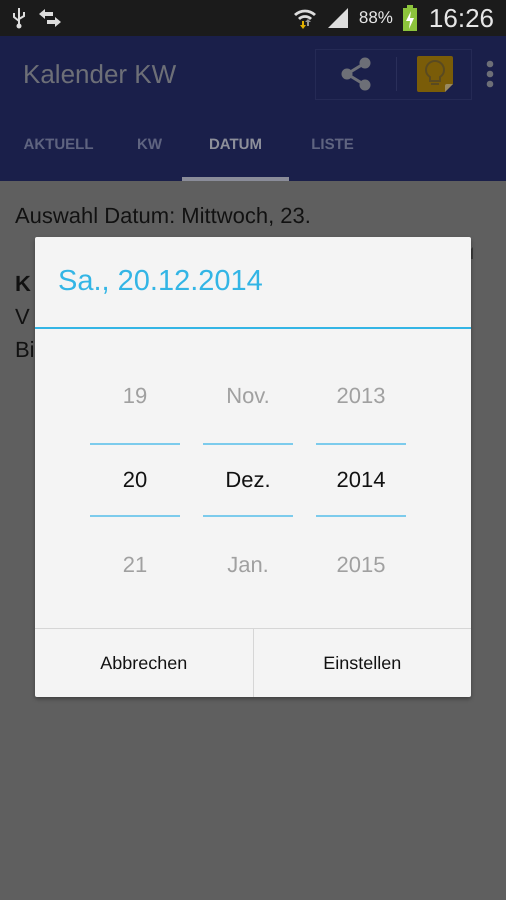 The image size is (506, 900). Describe the element at coordinates (135, 479) in the screenshot. I see `picker-value: 20` at that location.